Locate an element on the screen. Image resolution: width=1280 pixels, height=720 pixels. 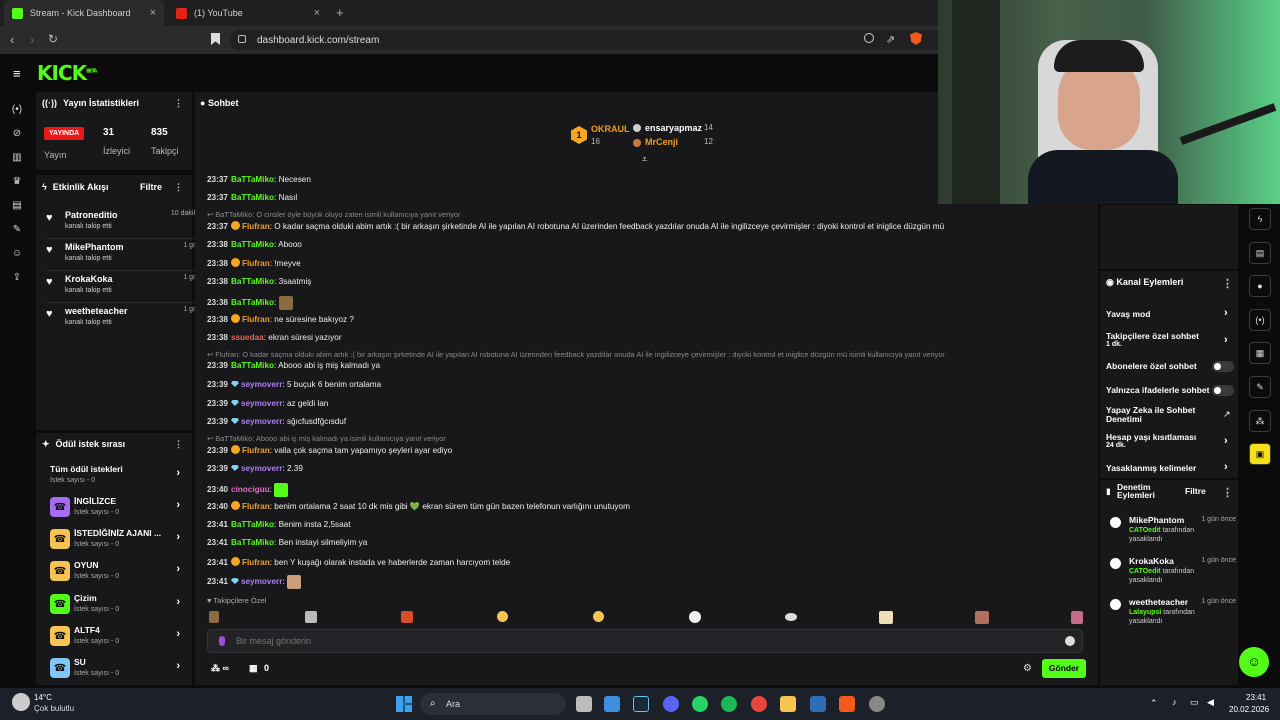
obs-icon is located at coordinates (818, 704).